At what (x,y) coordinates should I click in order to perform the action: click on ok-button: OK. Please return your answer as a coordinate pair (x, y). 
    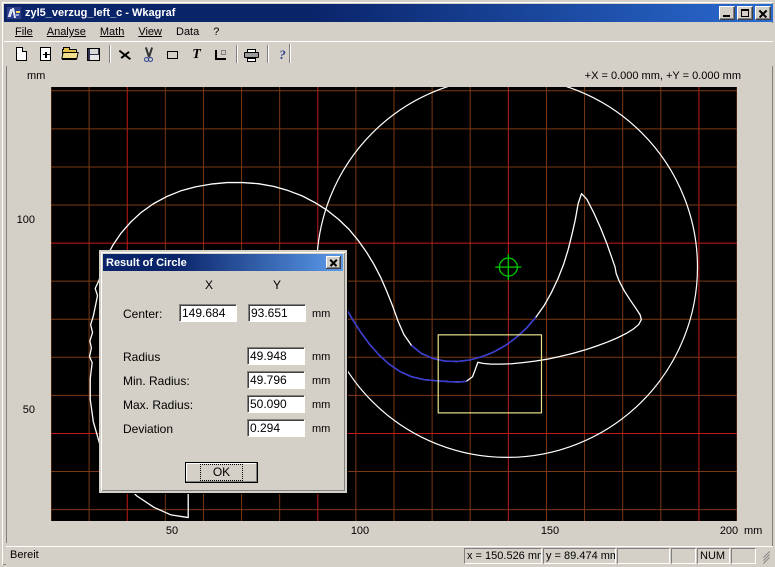
    Looking at the image, I should click on (221, 472).